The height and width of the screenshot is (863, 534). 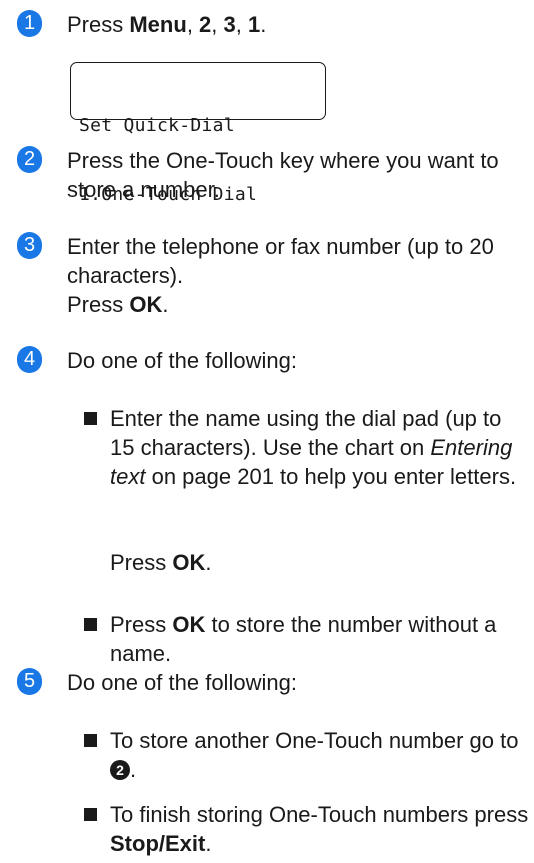 What do you see at coordinates (29, 159) in the screenshot?
I see `step-number-badge: 2` at bounding box center [29, 159].